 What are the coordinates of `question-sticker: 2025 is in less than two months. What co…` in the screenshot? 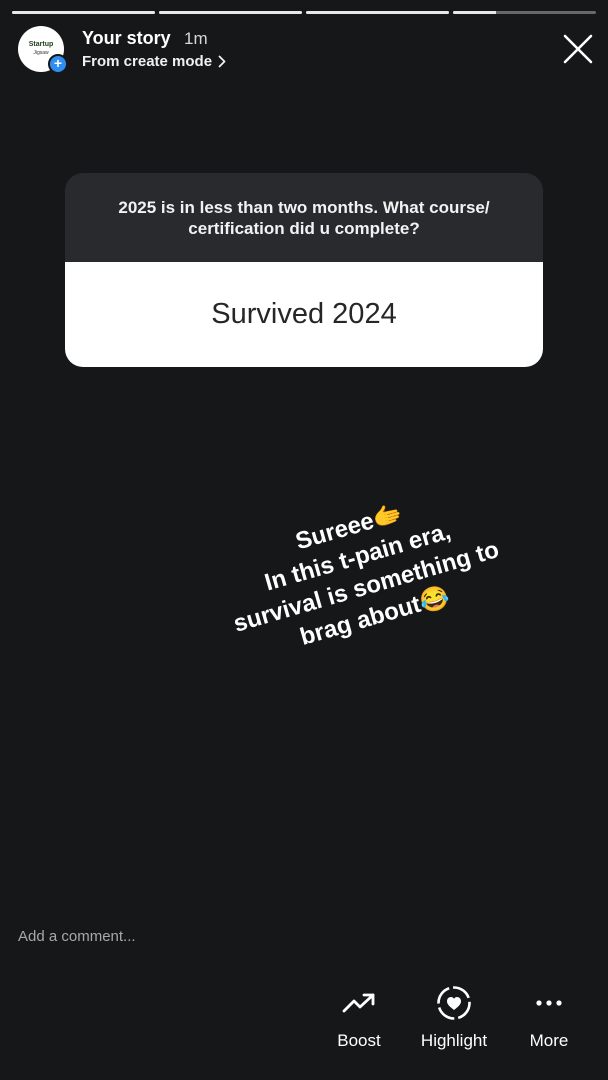 It's located at (304, 270).